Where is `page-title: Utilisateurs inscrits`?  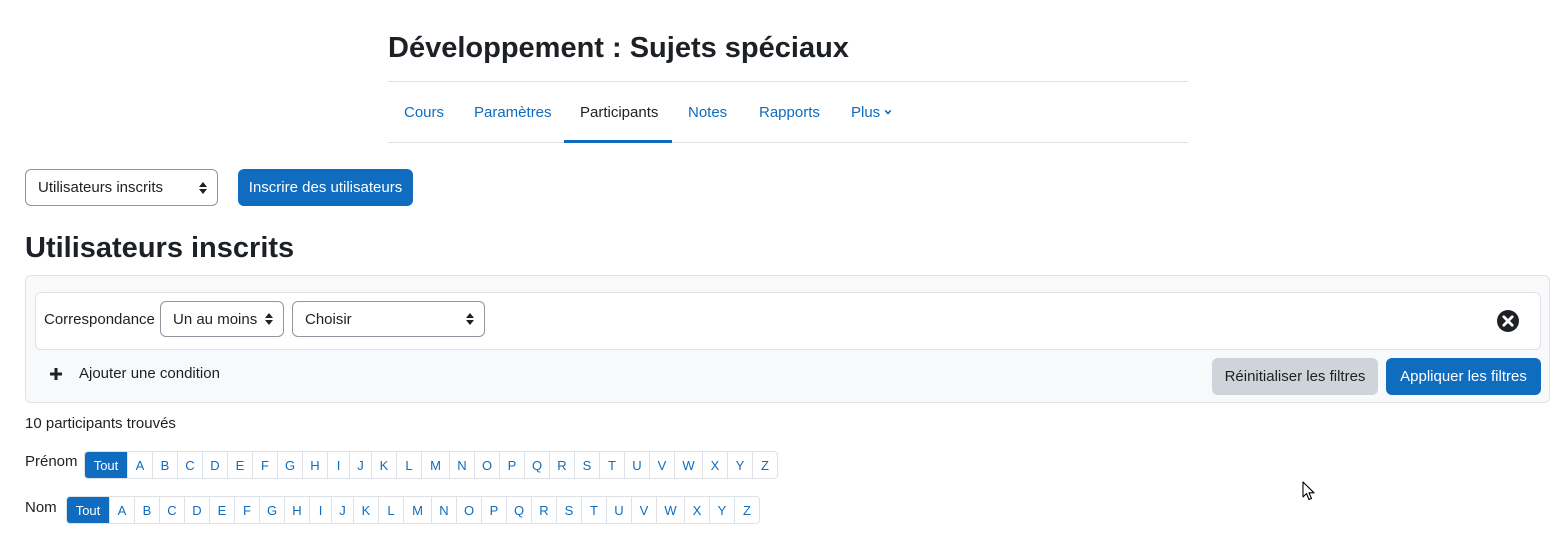
page-title: Utilisateurs inscrits is located at coordinates (160, 248).